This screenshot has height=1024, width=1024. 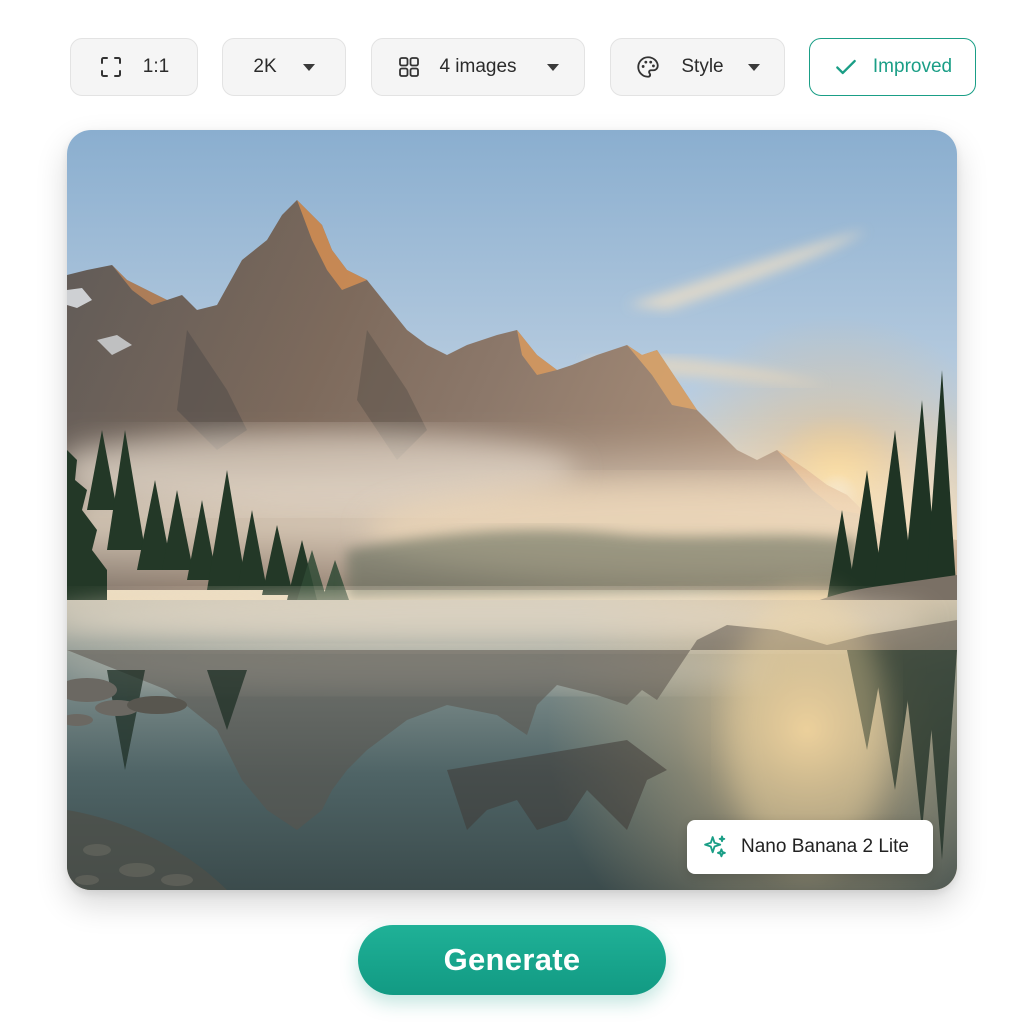 I want to click on style-label: Style, so click(x=702, y=66).